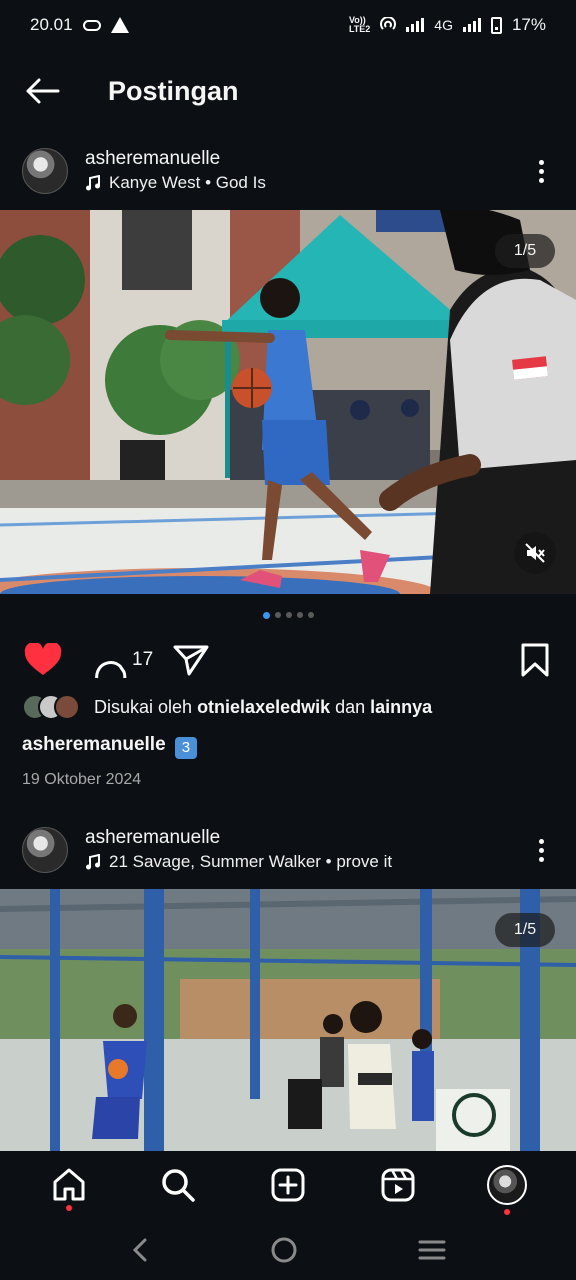 The width and height of the screenshot is (576, 1280). I want to click on top-bar: Postingan, so click(288, 91).